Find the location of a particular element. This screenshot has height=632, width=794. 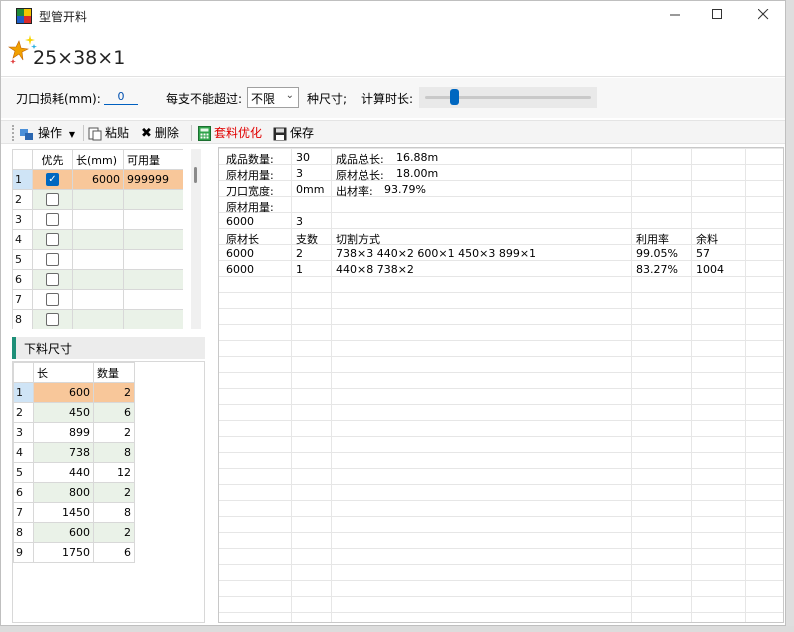

length-cell: 6000 is located at coordinates (98, 179).